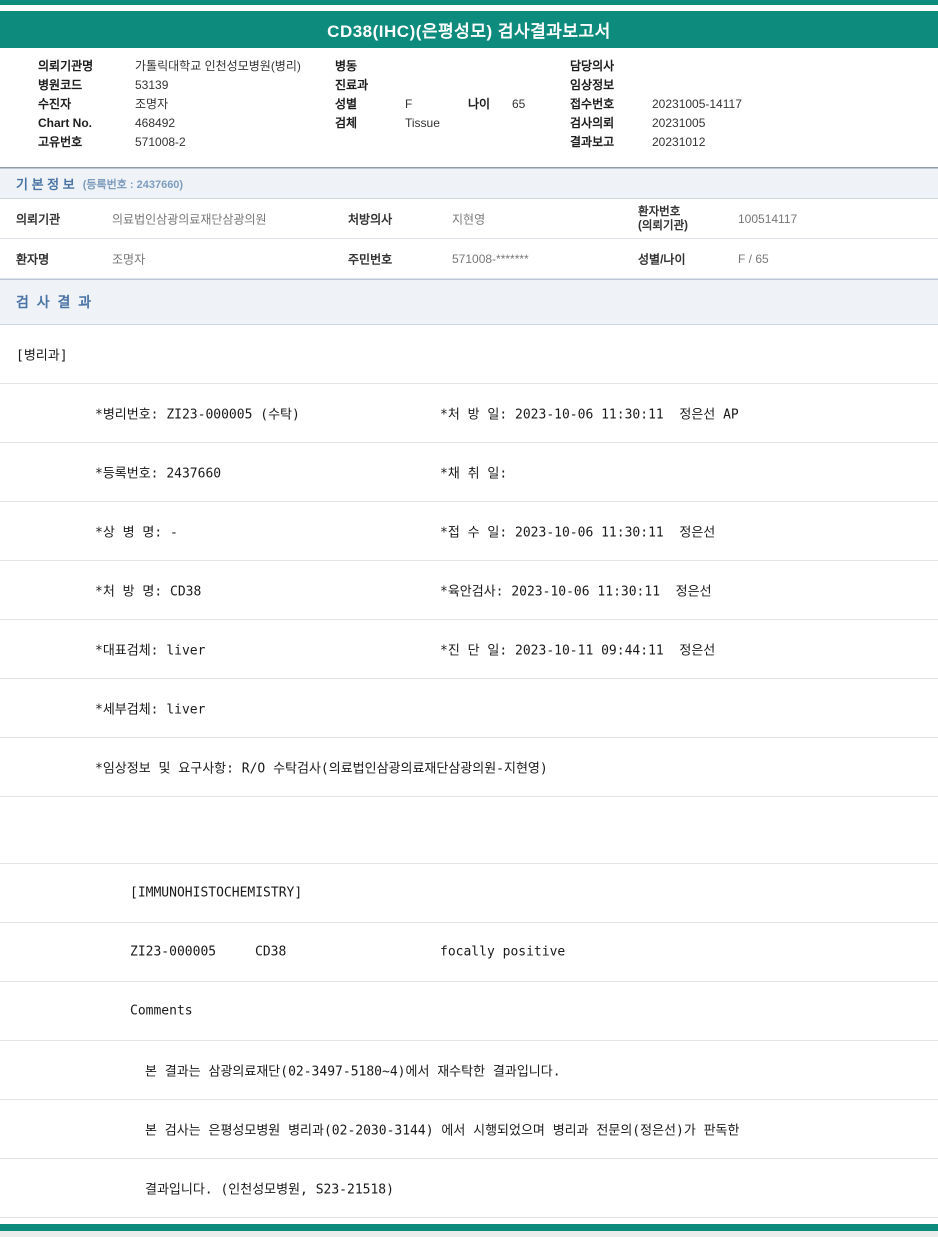  I want to click on info-label: 환자번호 (의뢰기관), so click(663, 219).